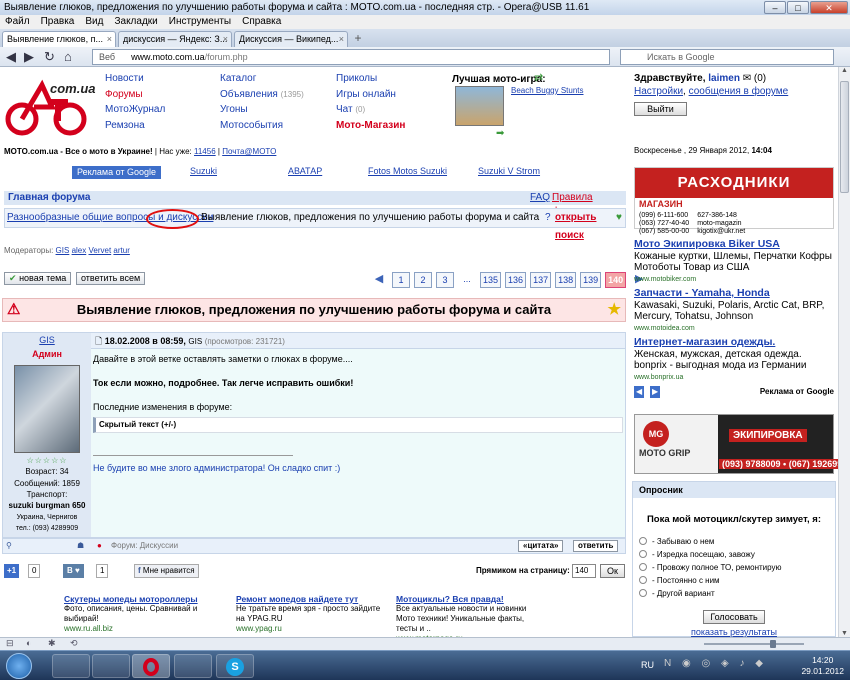 This screenshot has width=850, height=680. Describe the element at coordinates (311, 599) in the screenshot. I see `ad-title: Ремонт мопедов найдете тут` at that location.